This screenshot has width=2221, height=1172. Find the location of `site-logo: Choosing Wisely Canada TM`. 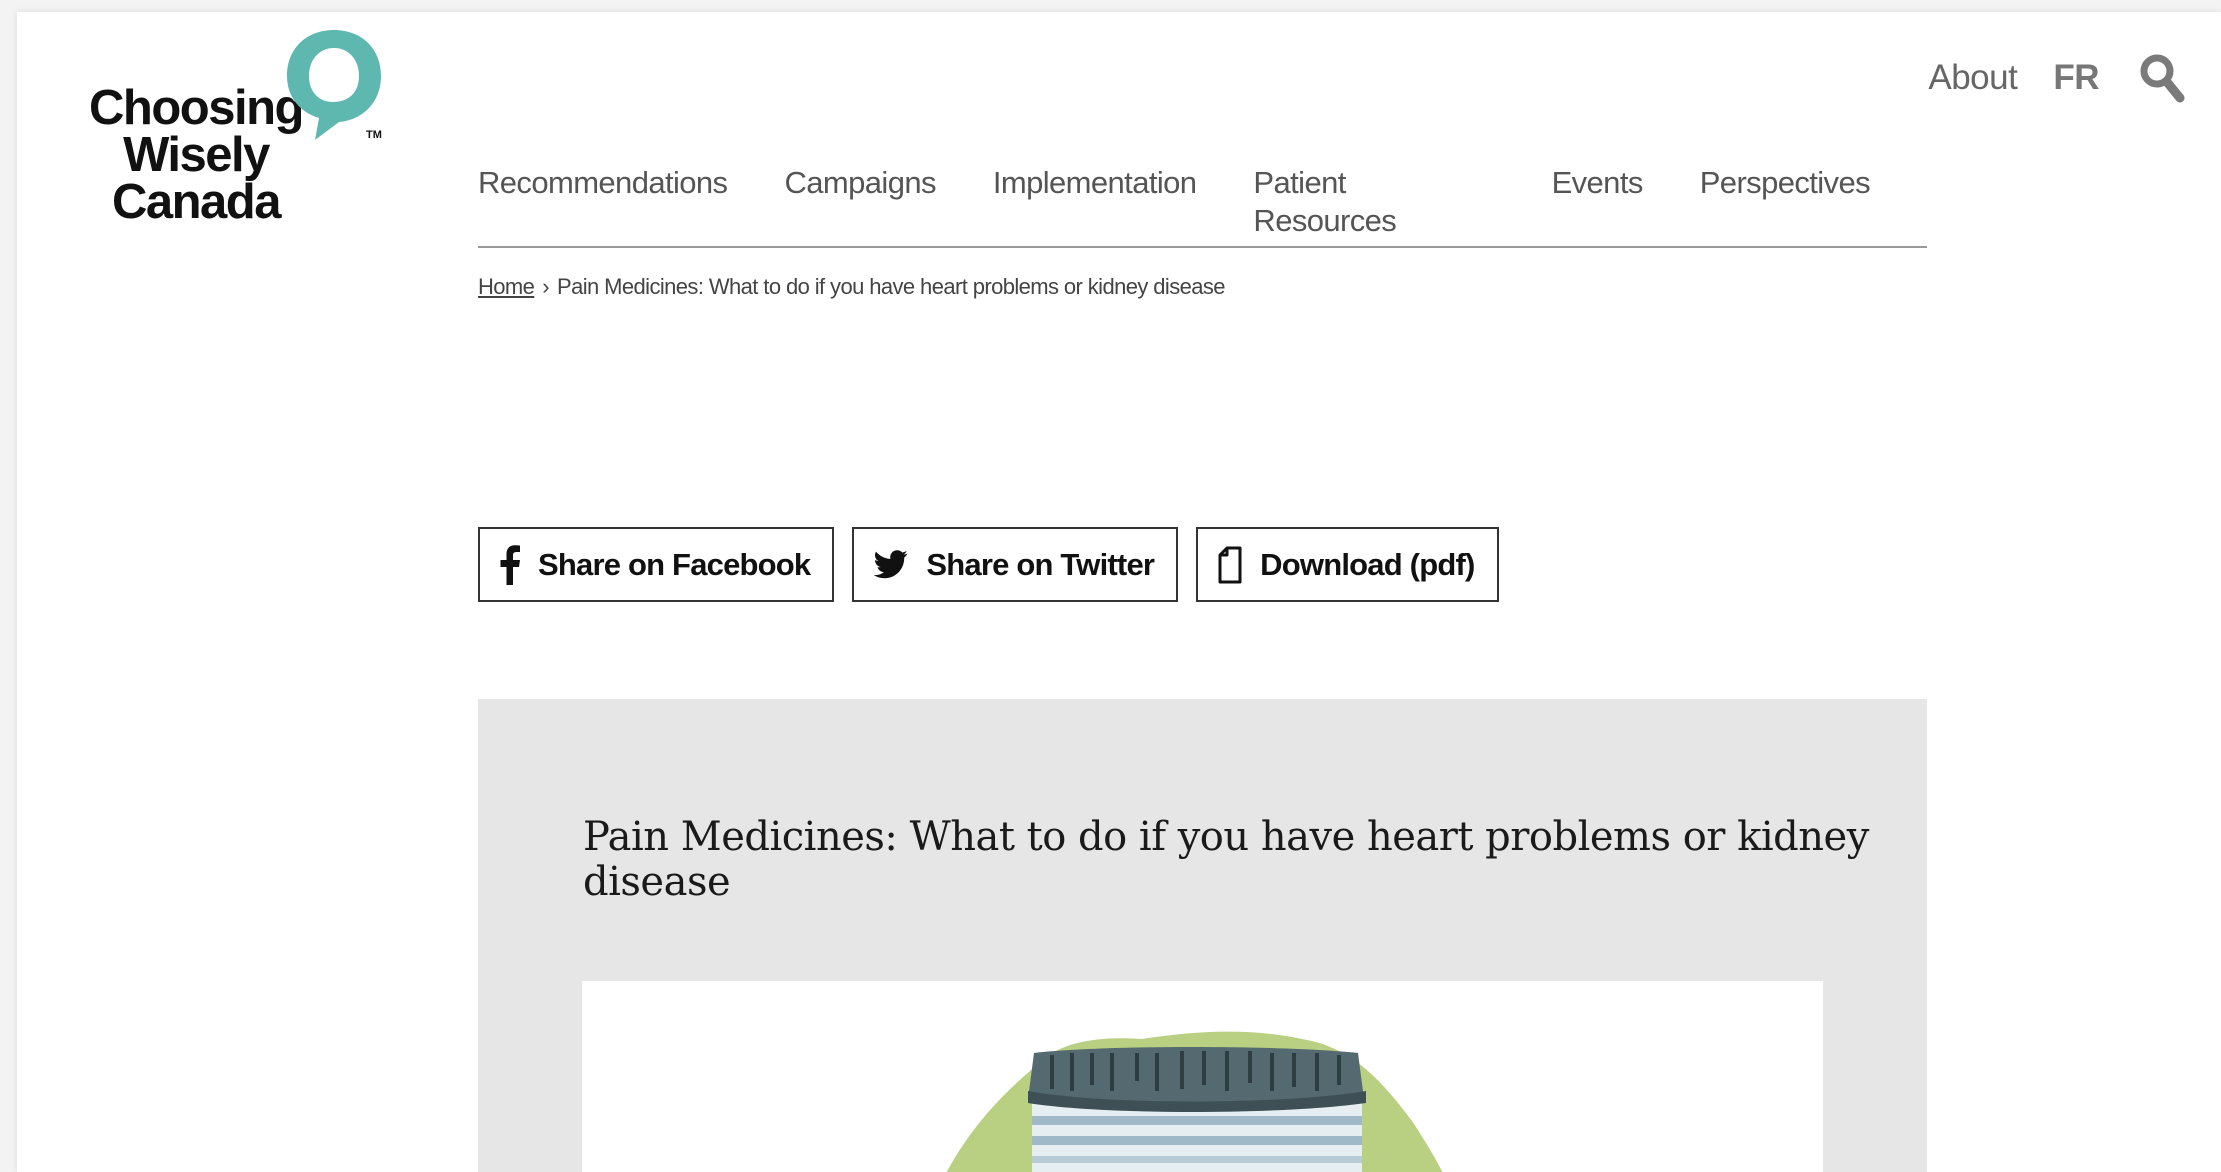

site-logo: Choosing Wisely Canada TM is located at coordinates (246, 125).